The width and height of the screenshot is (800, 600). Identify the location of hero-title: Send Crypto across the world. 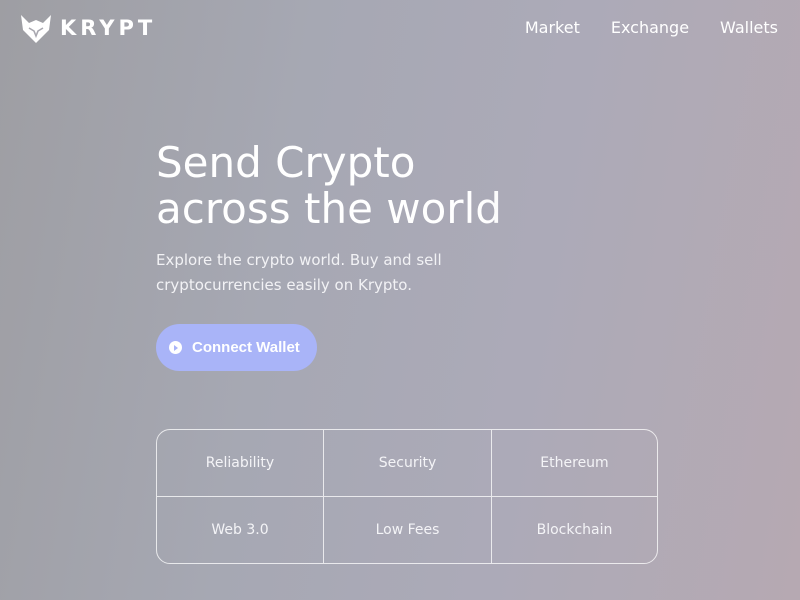
(406, 186).